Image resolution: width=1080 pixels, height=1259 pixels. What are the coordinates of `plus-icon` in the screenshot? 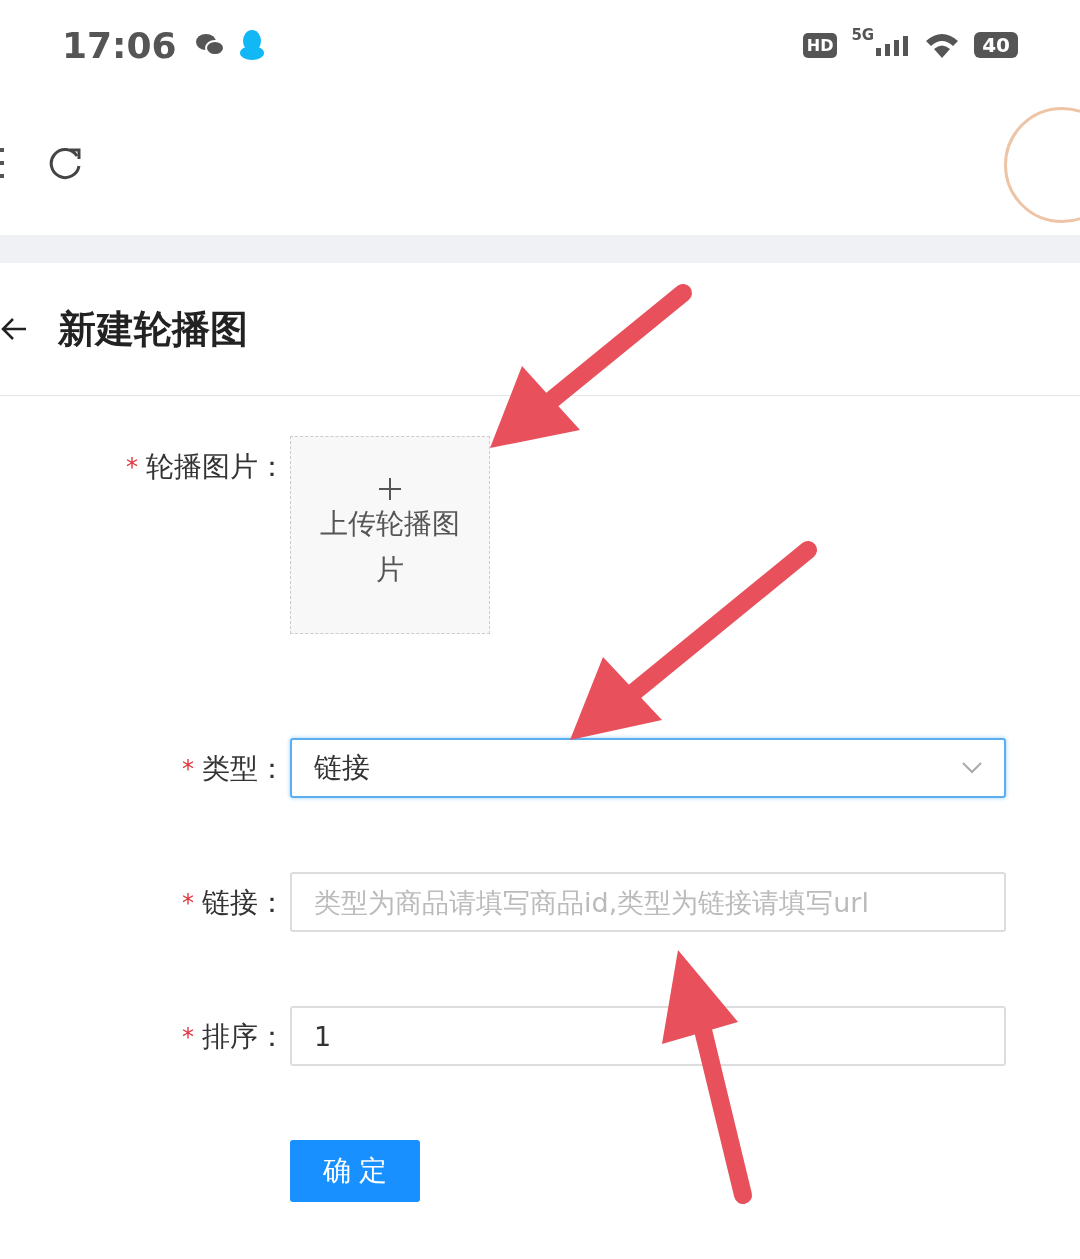 It's located at (390, 489).